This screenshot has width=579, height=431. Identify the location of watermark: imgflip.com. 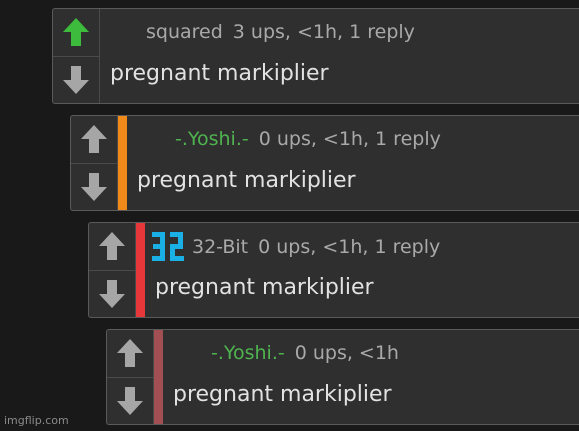
(36, 420).